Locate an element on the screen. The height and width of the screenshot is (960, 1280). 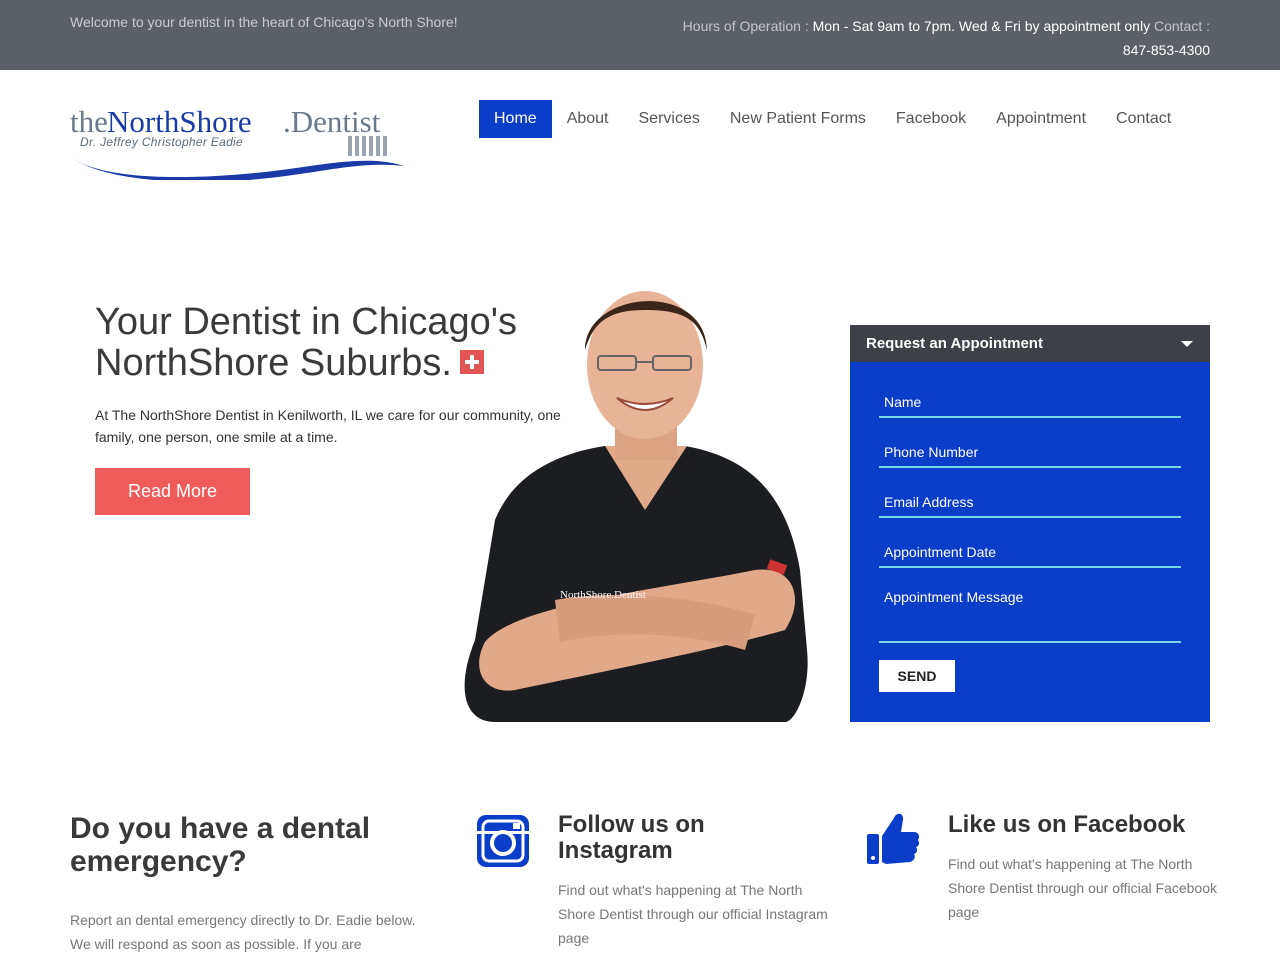
hours-label: Hours of Operation : is located at coordinates (745, 26).